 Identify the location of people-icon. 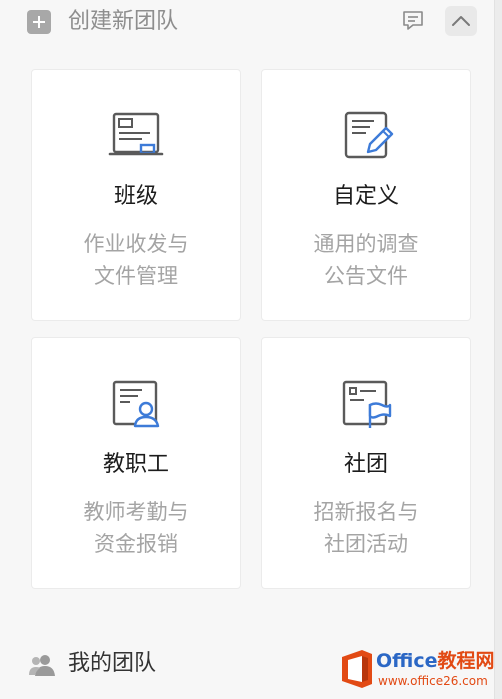
(42, 665).